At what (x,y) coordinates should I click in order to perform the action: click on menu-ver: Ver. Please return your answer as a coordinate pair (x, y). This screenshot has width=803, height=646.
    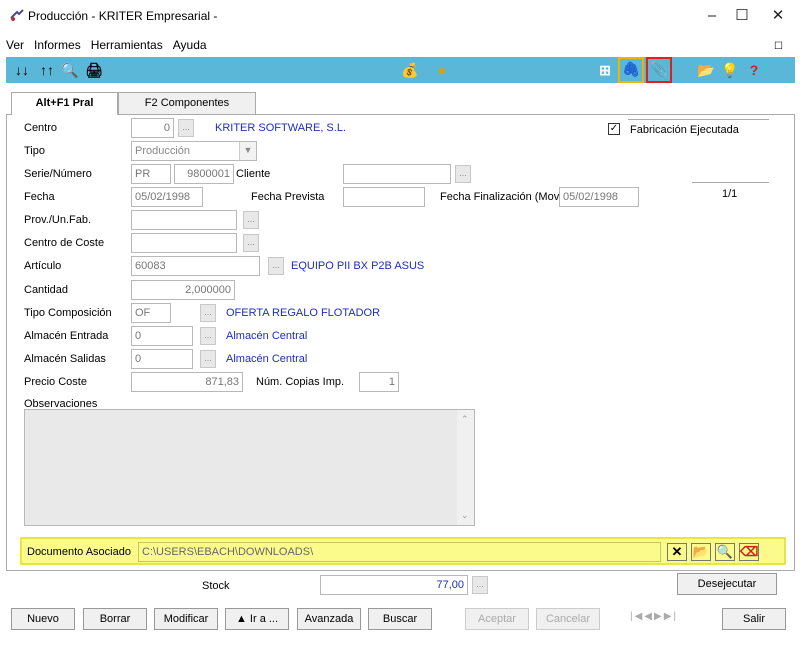
    Looking at the image, I should click on (14, 42).